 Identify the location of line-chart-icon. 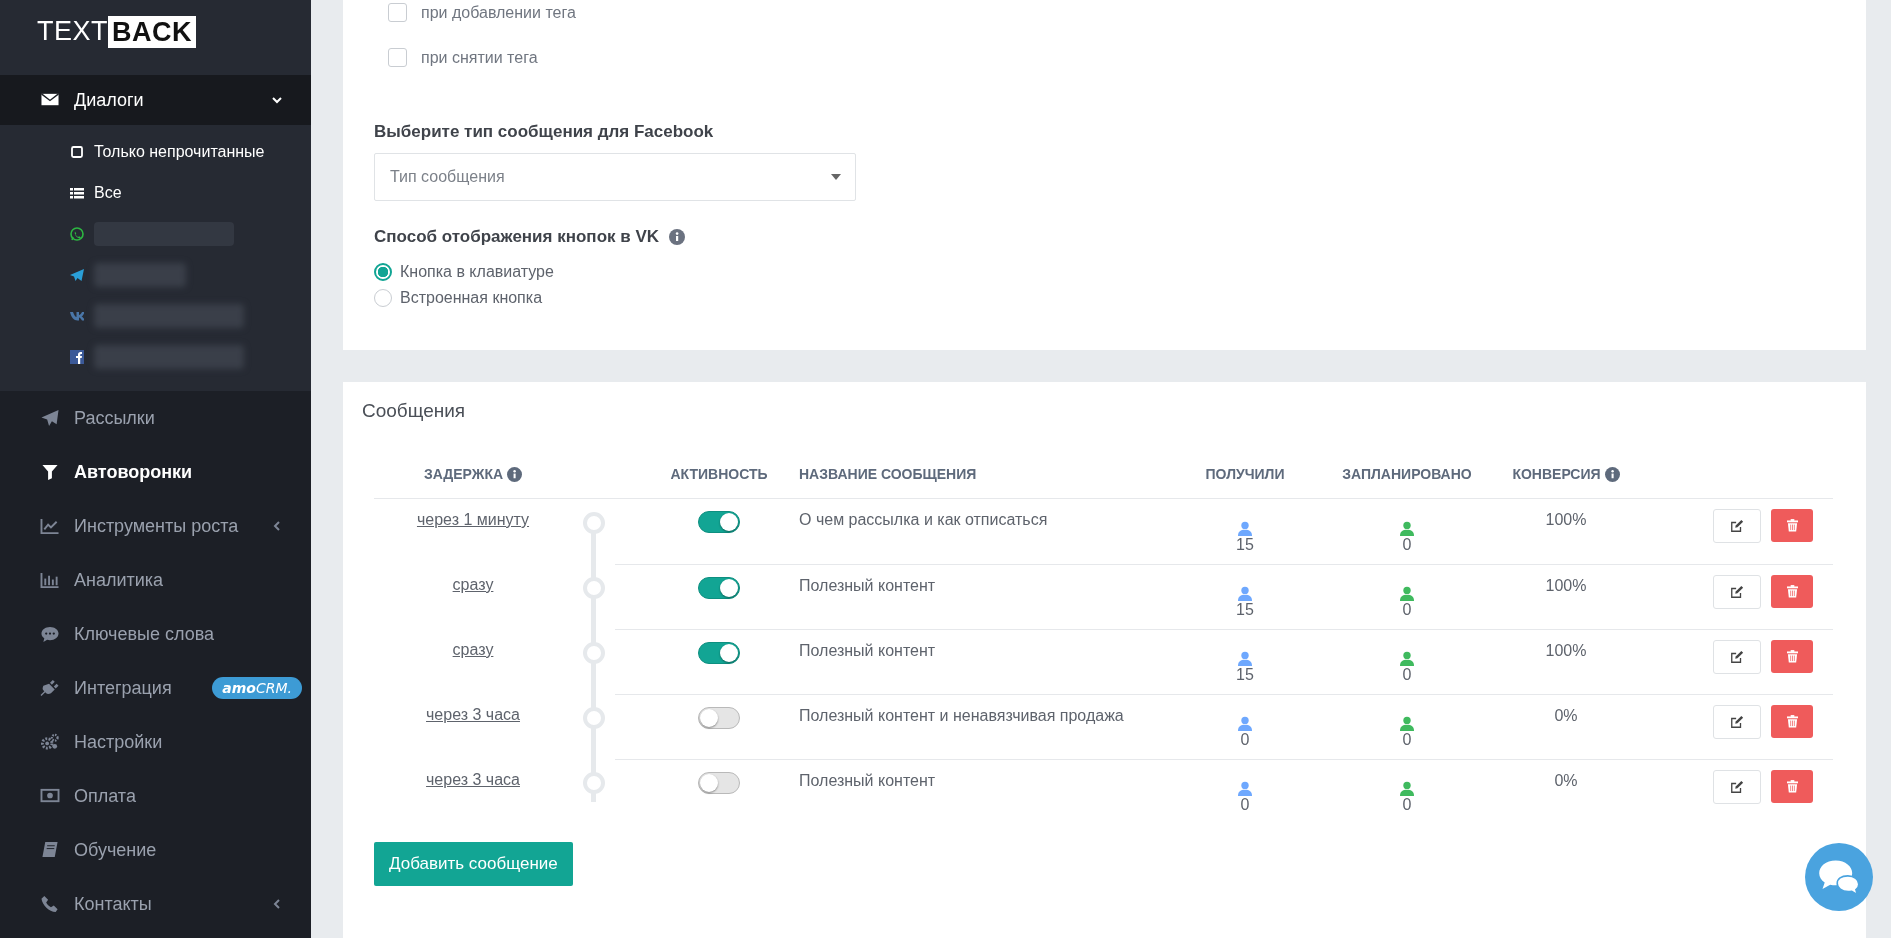
(50, 526).